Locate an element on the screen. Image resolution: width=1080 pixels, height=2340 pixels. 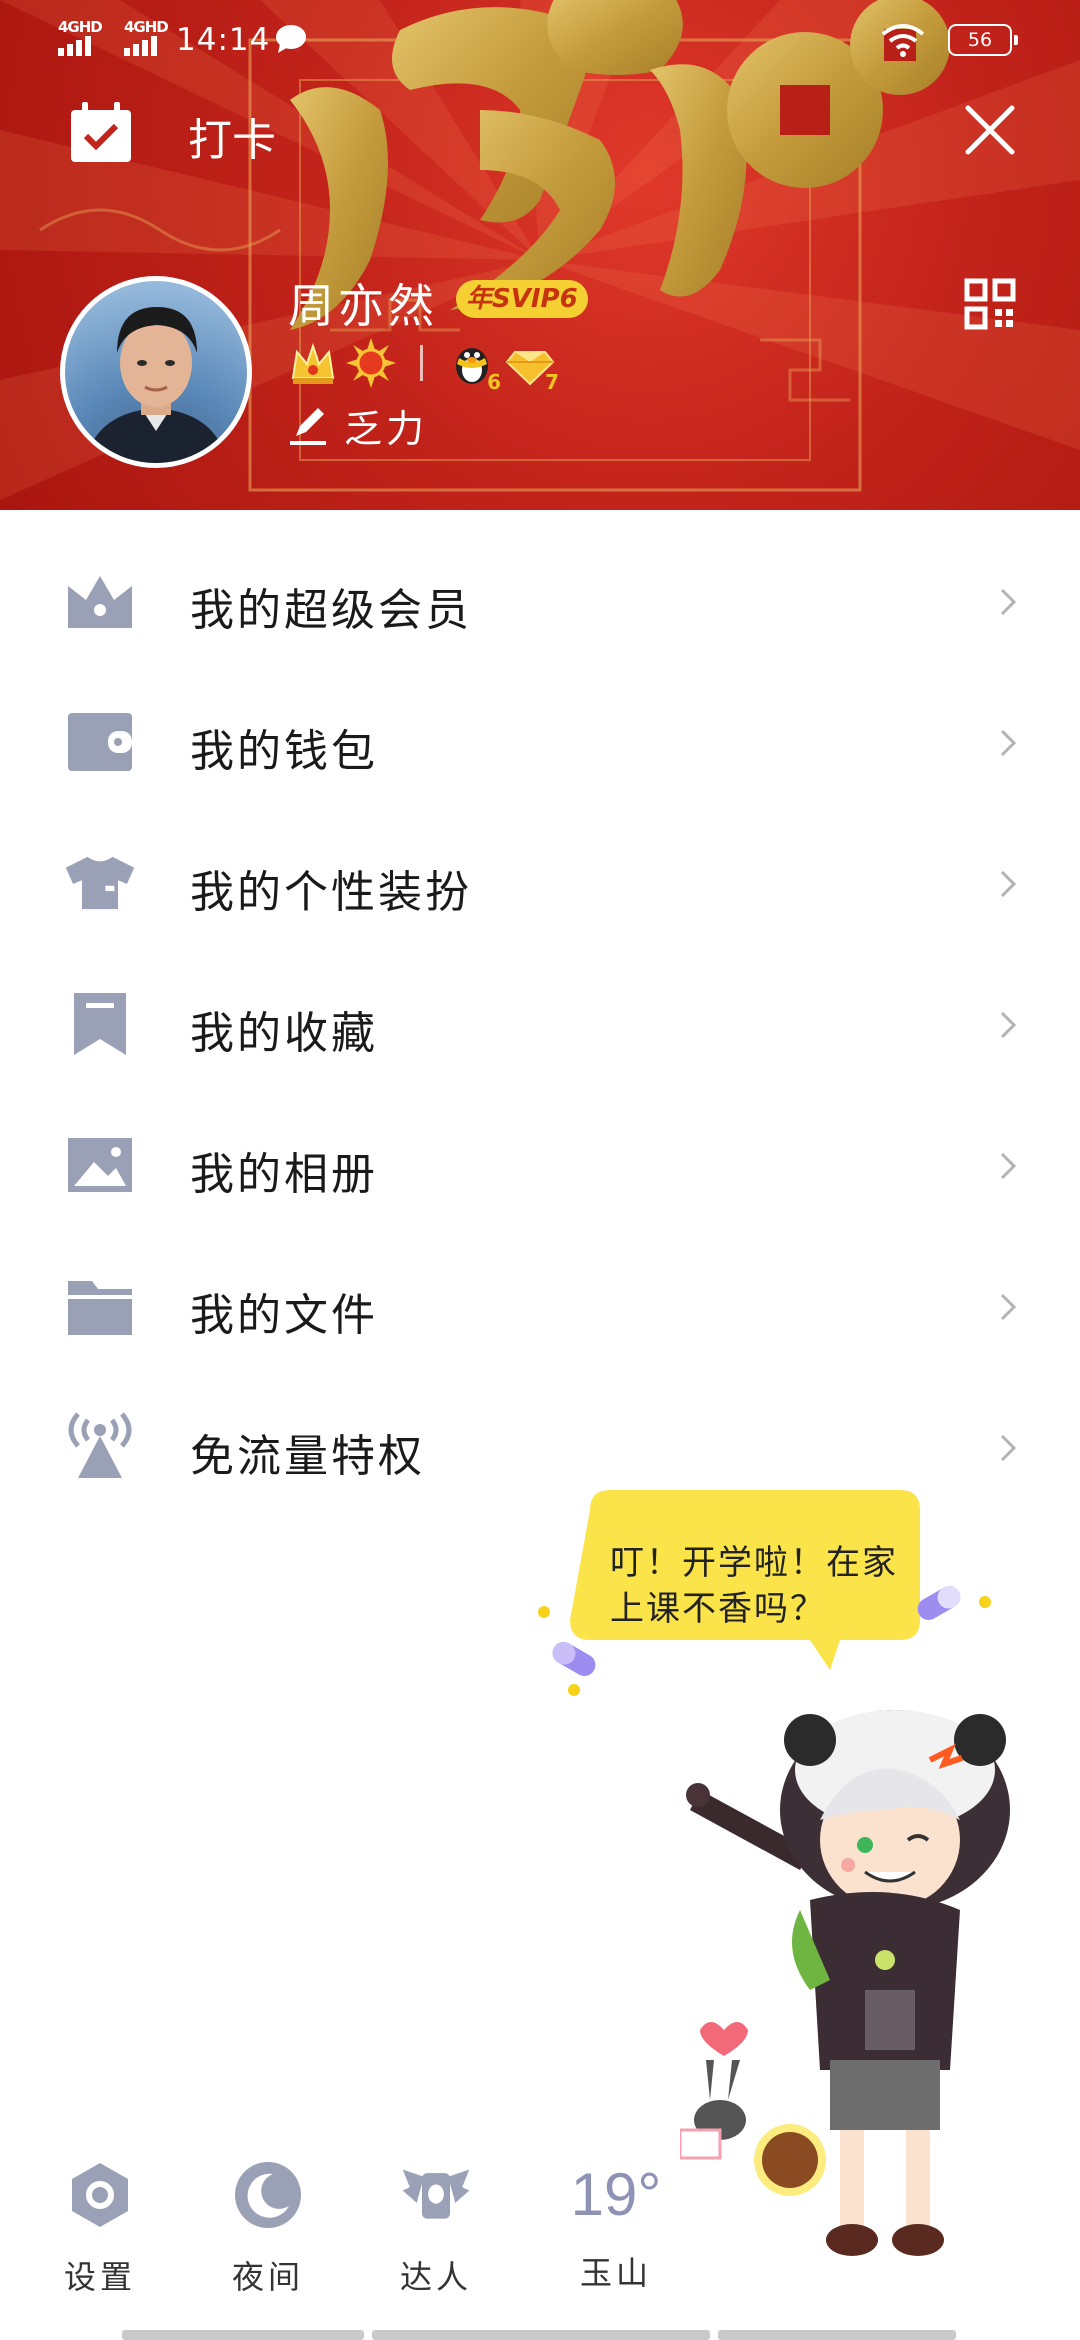
photo-album-icon is located at coordinates (100, 1165).